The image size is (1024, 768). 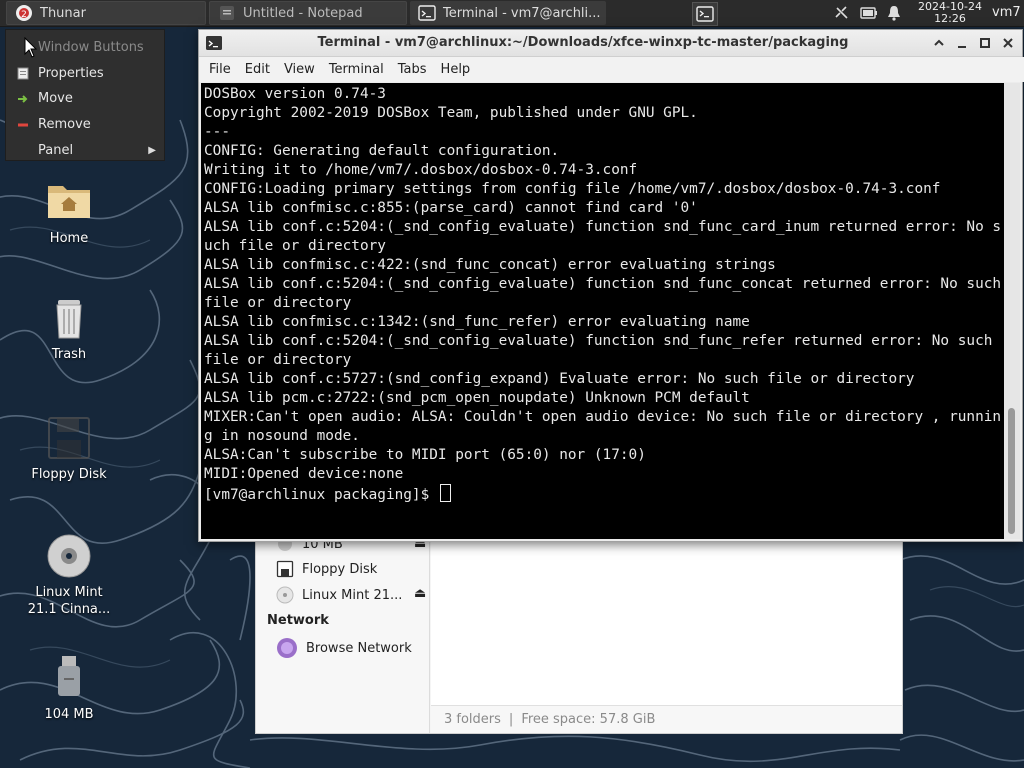 I want to click on menu-item-label: Move, so click(x=55, y=99).